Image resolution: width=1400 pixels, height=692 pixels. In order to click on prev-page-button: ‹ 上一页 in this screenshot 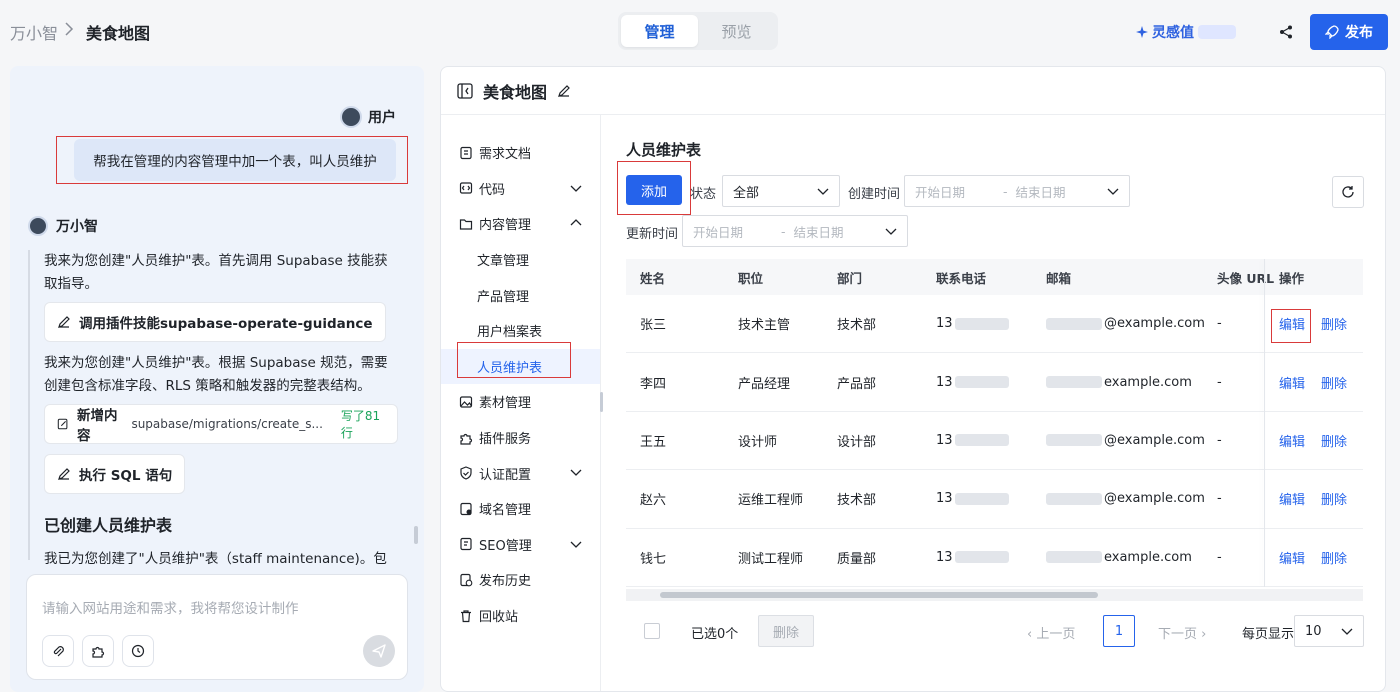, I will do `click(1051, 632)`.